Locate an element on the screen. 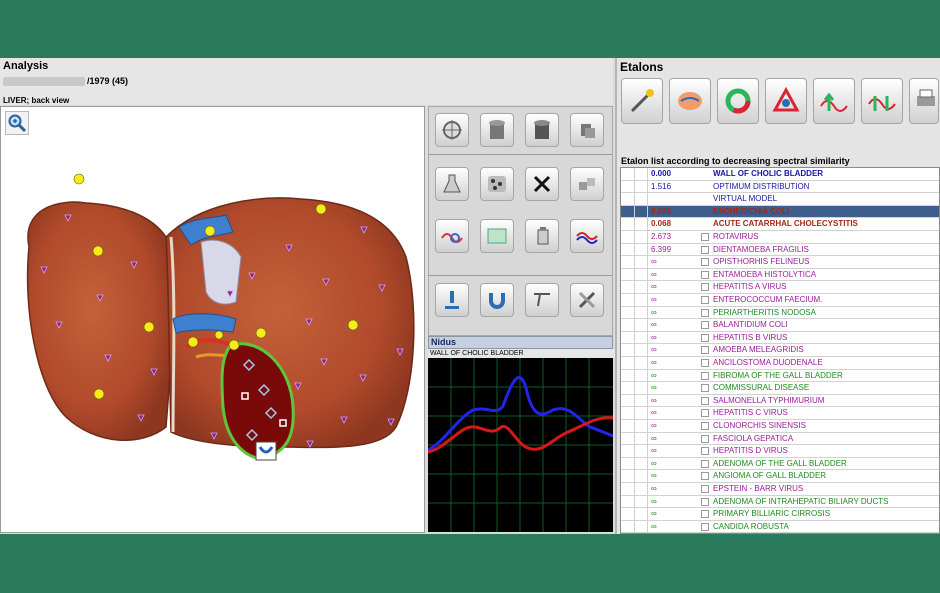 This screenshot has height=593, width=940. etalon-row: 0.068 ACUTE CATARRHAL CHOLECYSTITIS is located at coordinates (780, 224).